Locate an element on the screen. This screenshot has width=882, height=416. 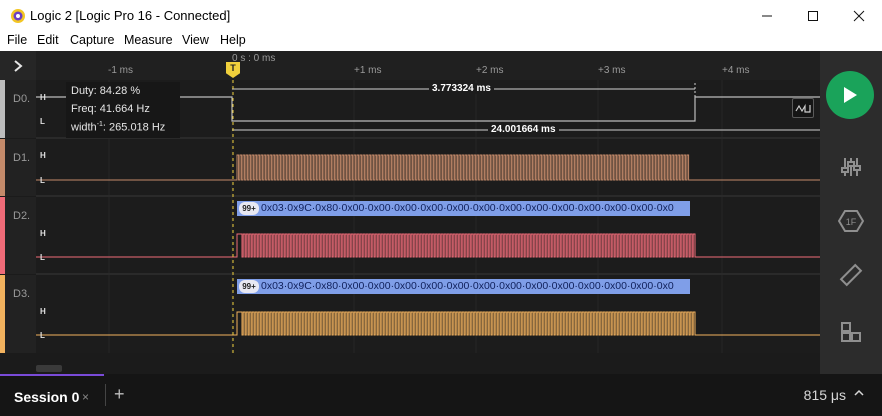
session-tab-label: Session 0 is located at coordinates (47, 397).